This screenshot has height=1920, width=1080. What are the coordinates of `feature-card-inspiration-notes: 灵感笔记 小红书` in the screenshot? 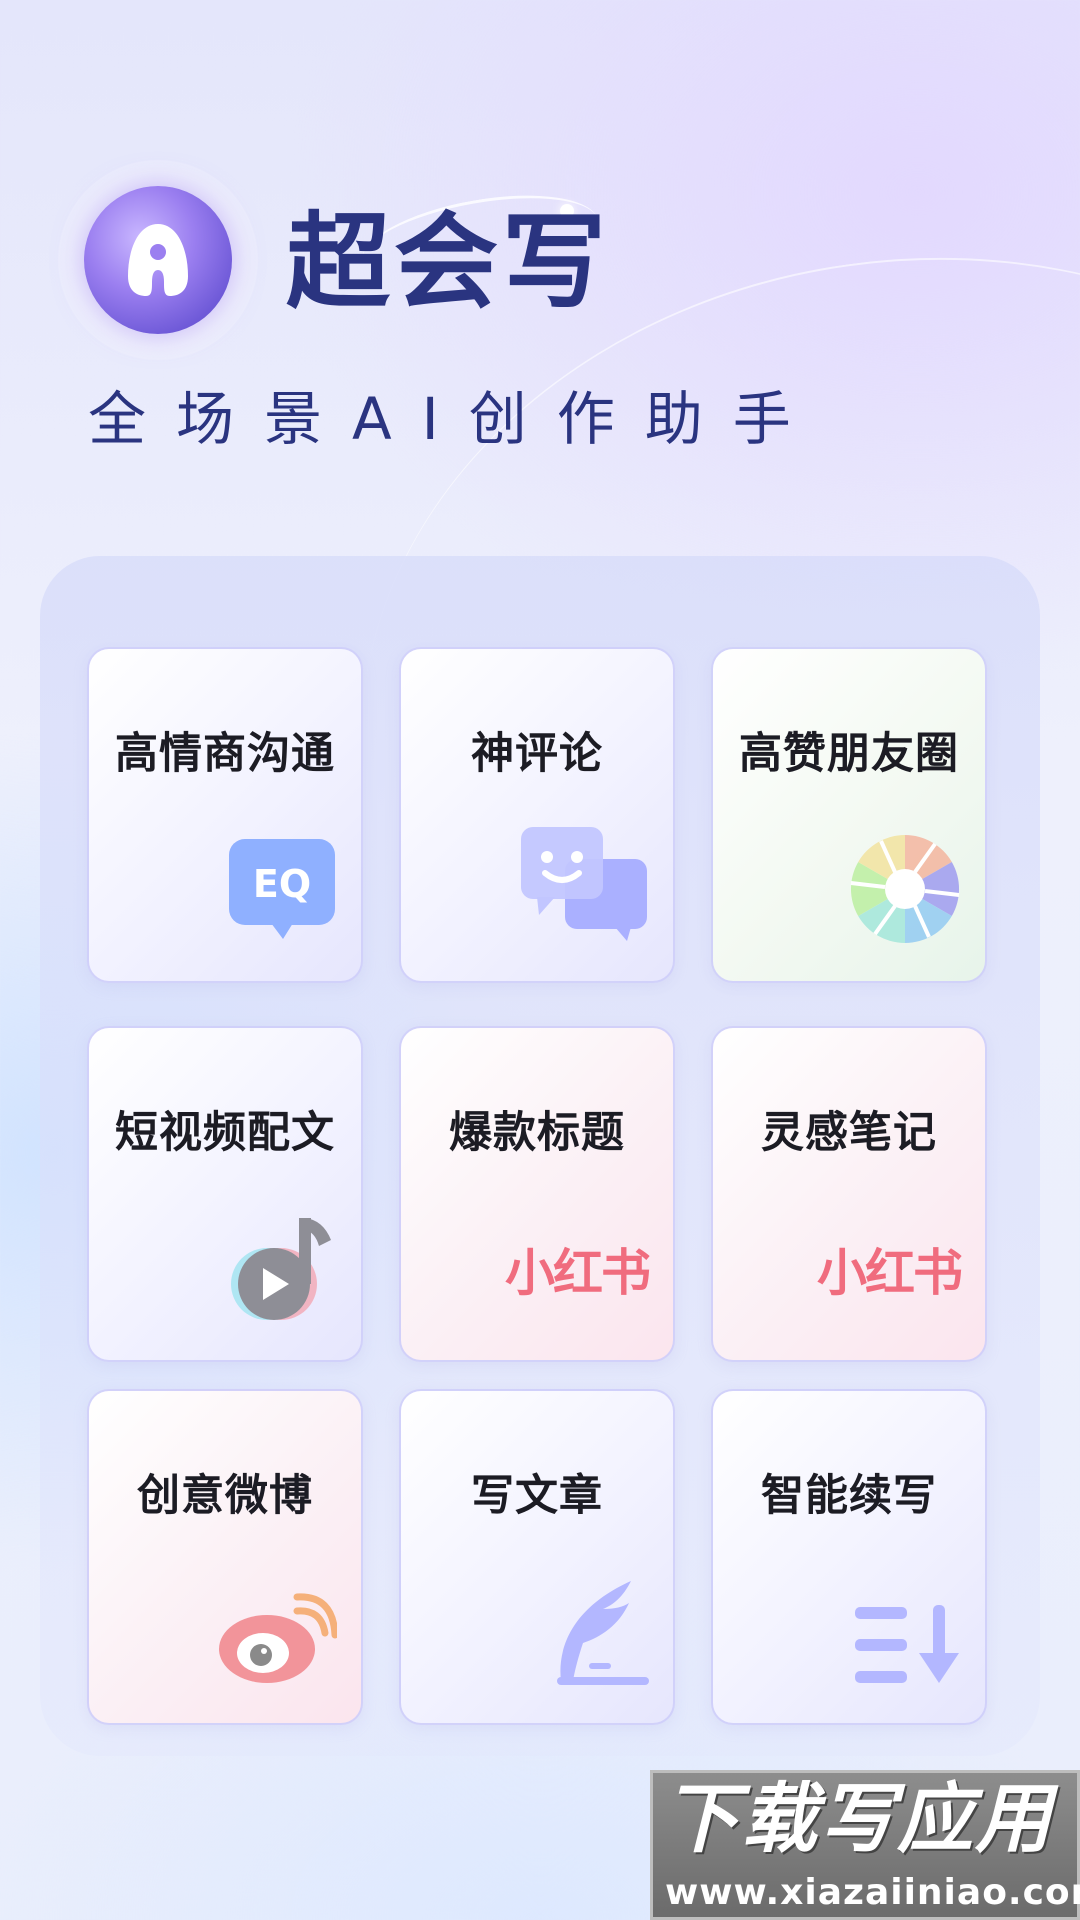 It's located at (849, 1194).